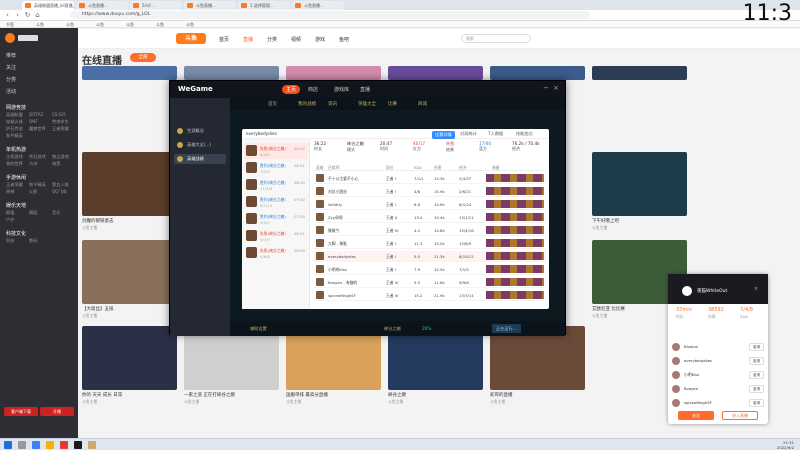 The height and width of the screenshot is (450, 800). I want to click on sidebar-subitem: 和平精英, so click(14, 136).